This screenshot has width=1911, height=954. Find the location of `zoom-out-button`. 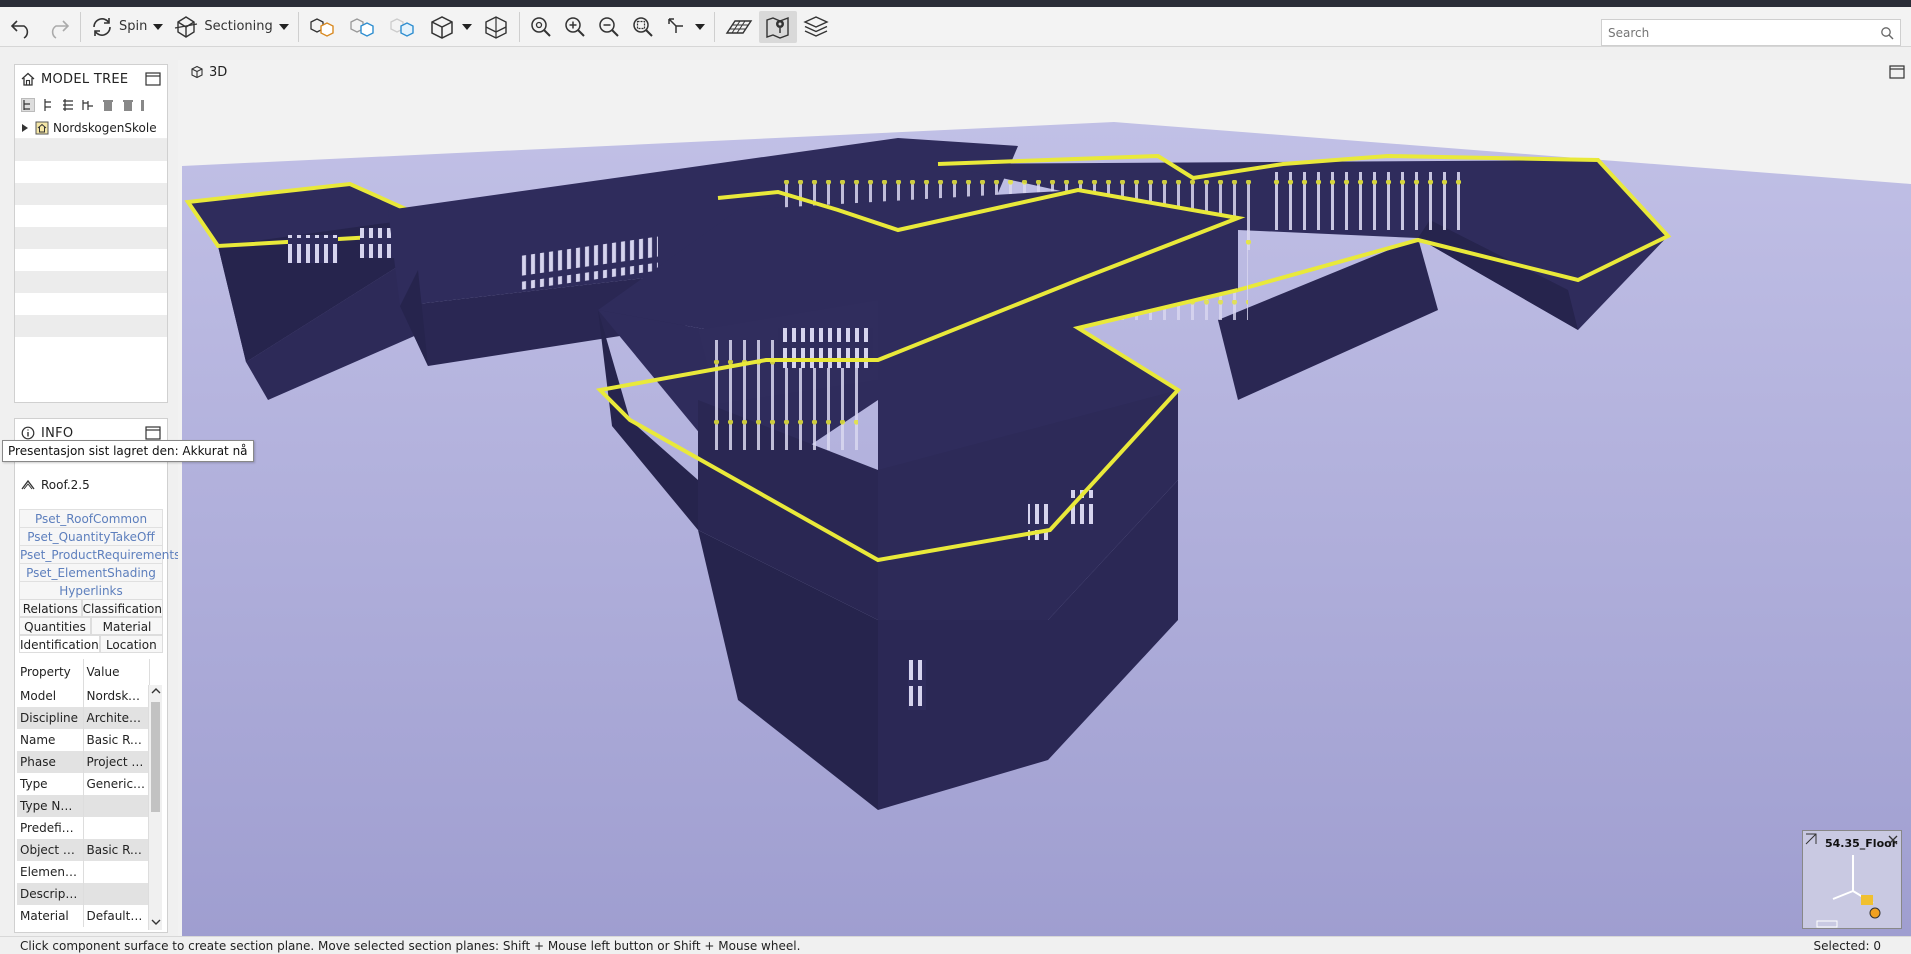

zoom-out-button is located at coordinates (609, 27).